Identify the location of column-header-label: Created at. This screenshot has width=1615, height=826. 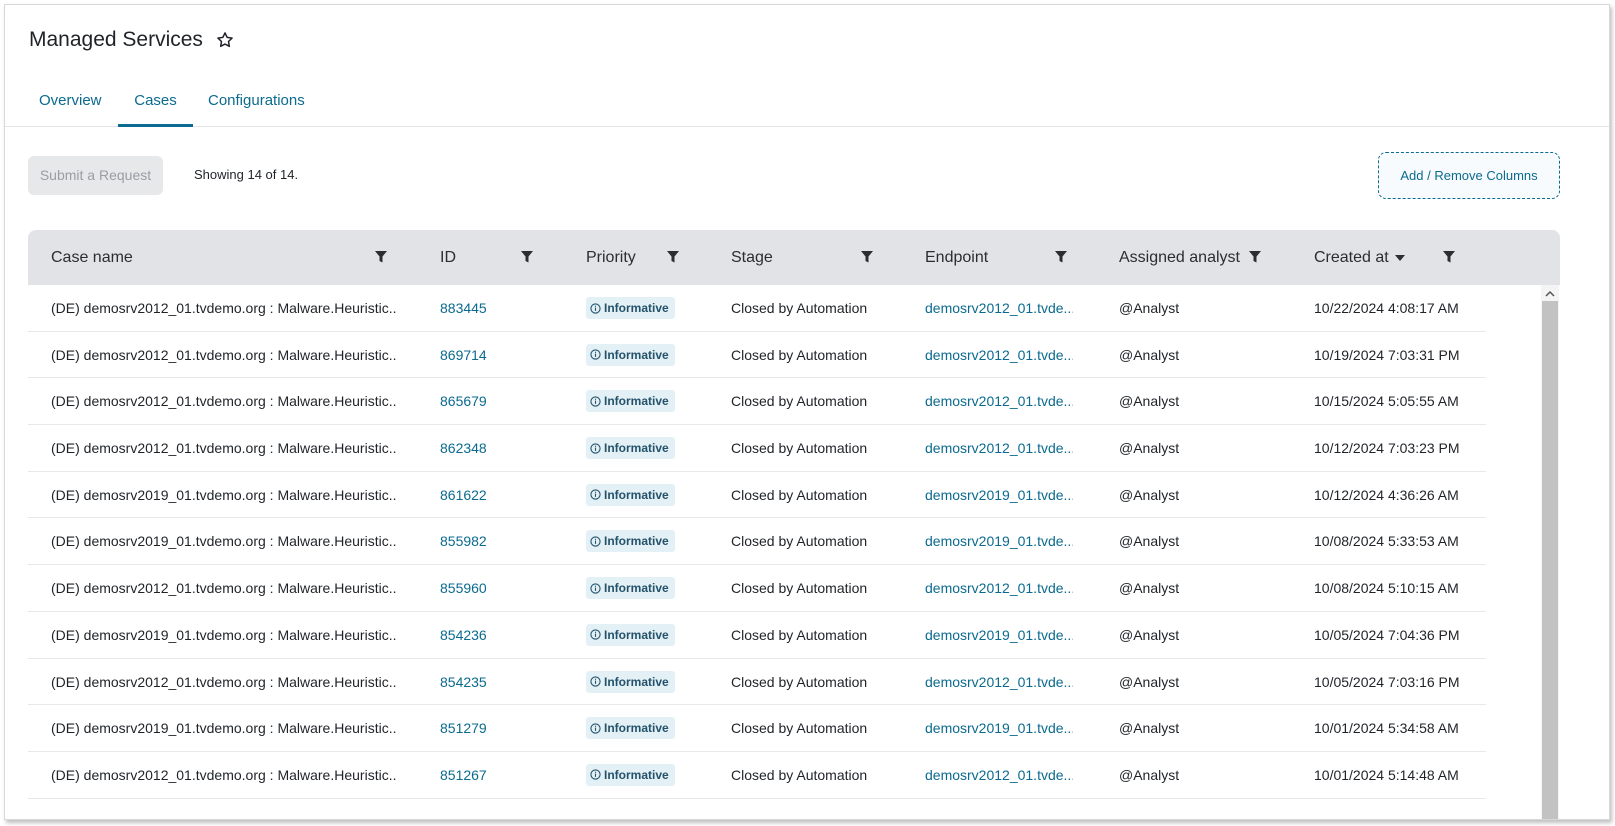
(1351, 257).